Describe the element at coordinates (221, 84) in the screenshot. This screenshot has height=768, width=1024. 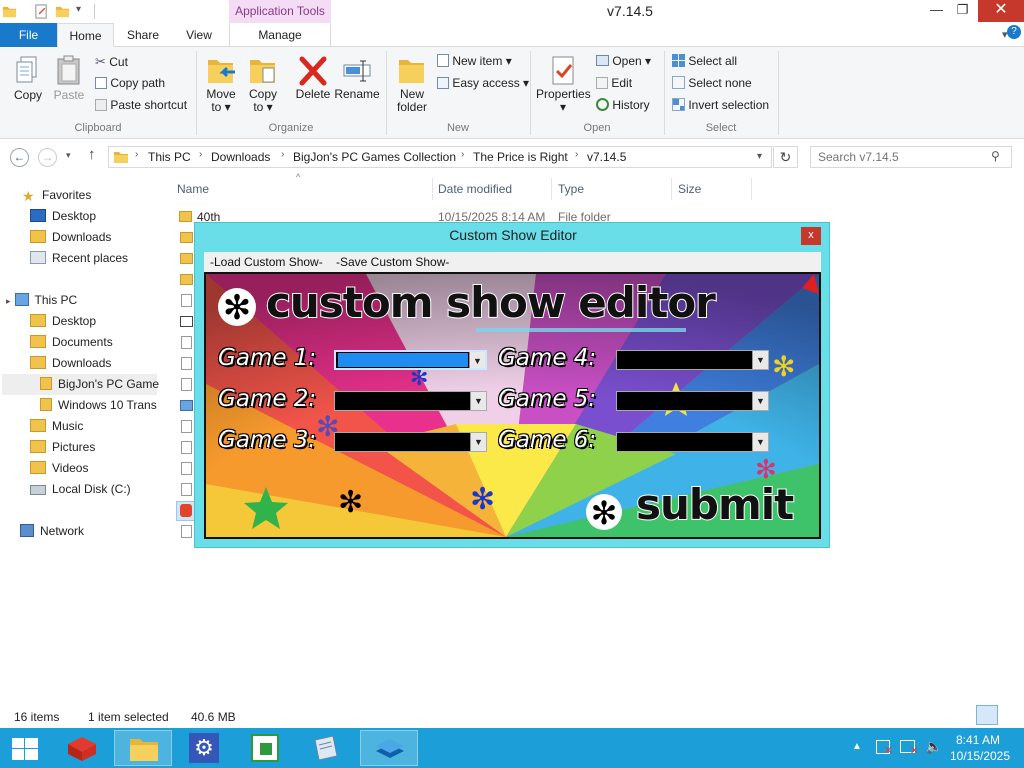
I see `move-to-button: Move to ▾` at that location.